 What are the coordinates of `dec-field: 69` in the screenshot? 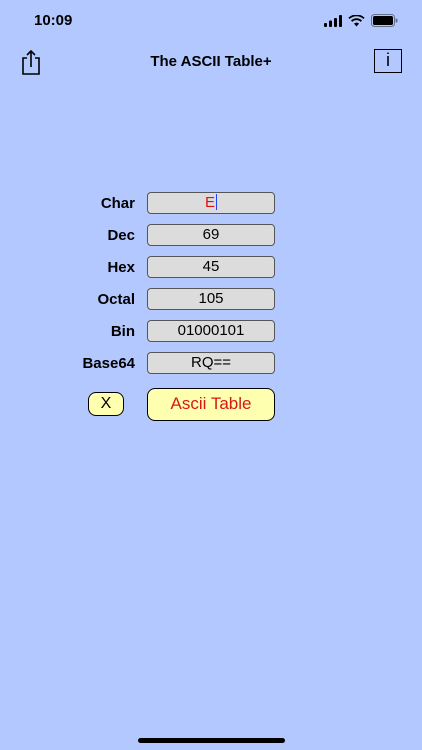 It's located at (211, 235).